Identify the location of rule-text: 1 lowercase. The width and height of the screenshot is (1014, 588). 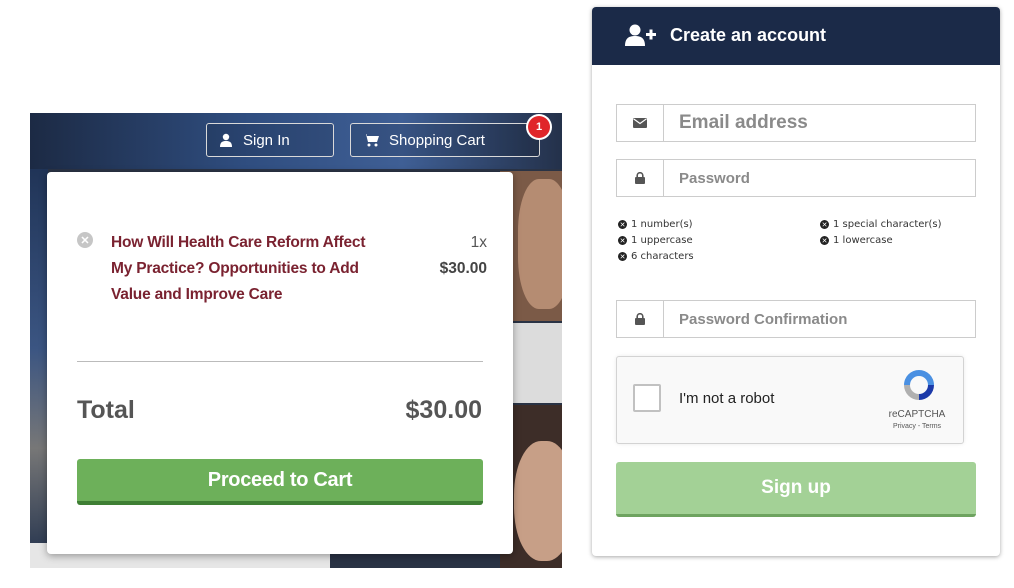
(863, 240).